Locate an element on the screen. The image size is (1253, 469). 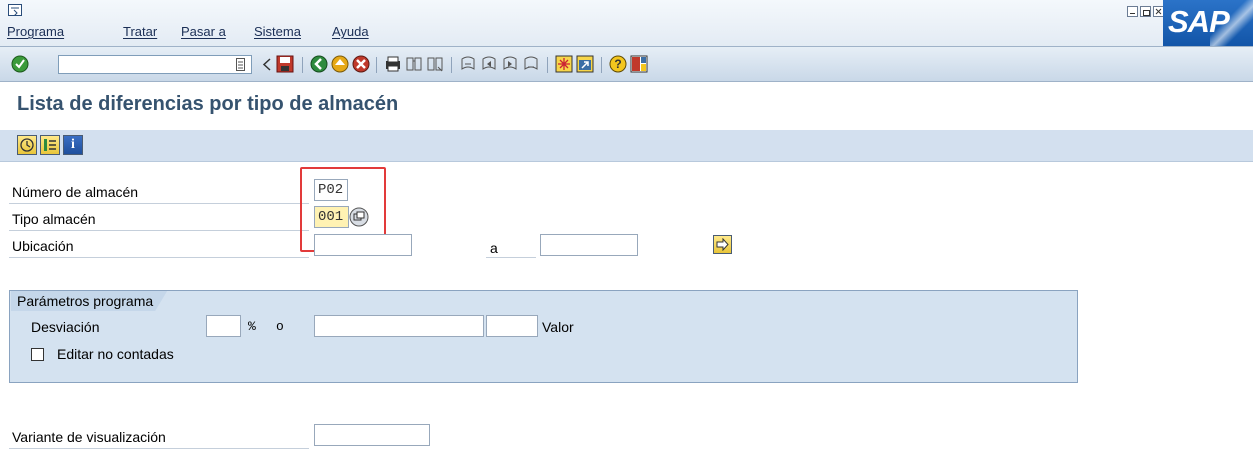
new-session-icon is located at coordinates (564, 64).